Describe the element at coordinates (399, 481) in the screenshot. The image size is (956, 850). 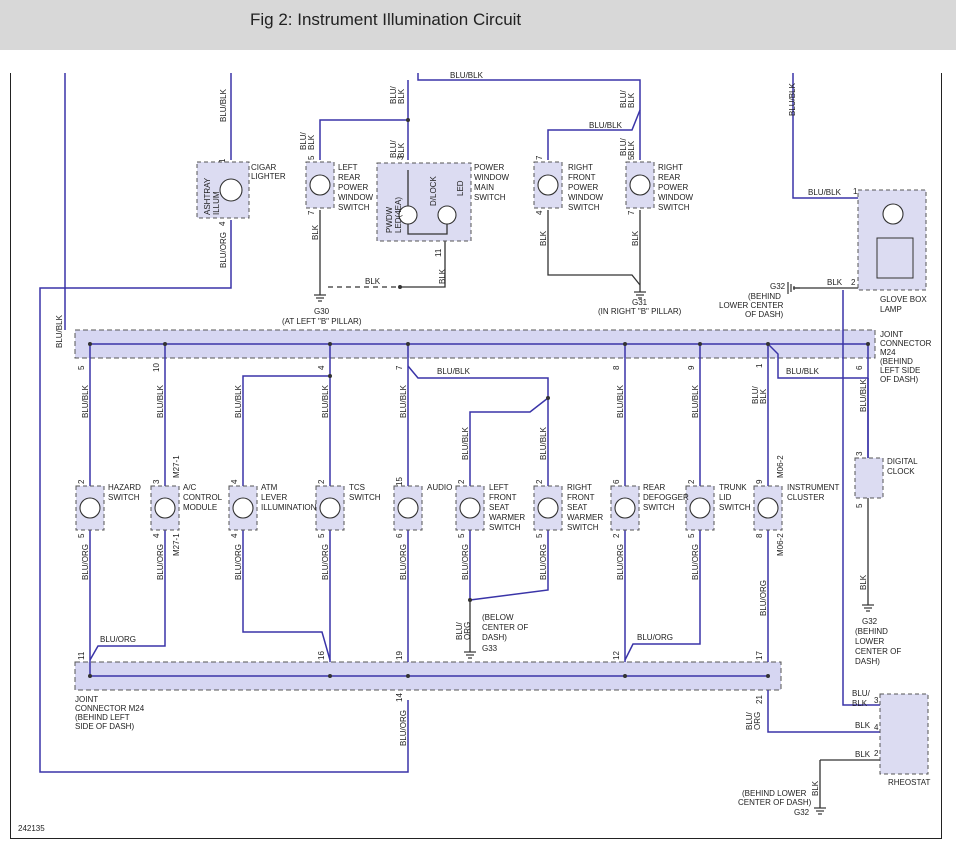
I see `svg-text: 15` at that location.